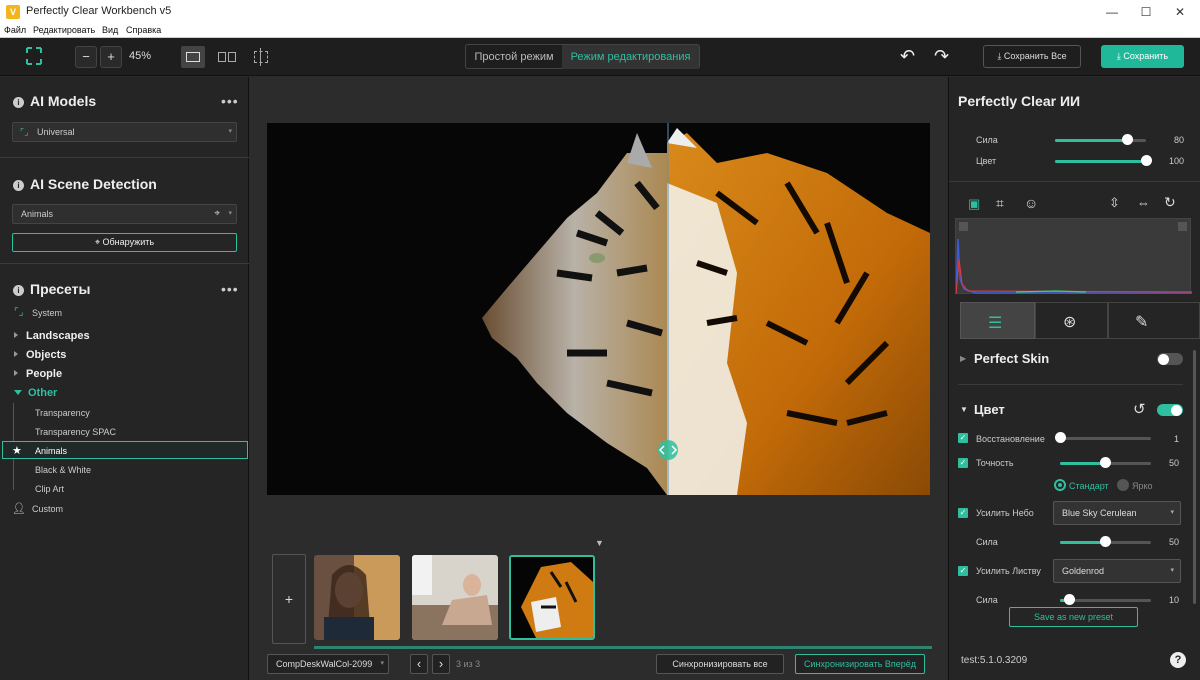 This screenshot has height=680, width=1200. What do you see at coordinates (193, 57) in the screenshot?
I see `single-view-button` at bounding box center [193, 57].